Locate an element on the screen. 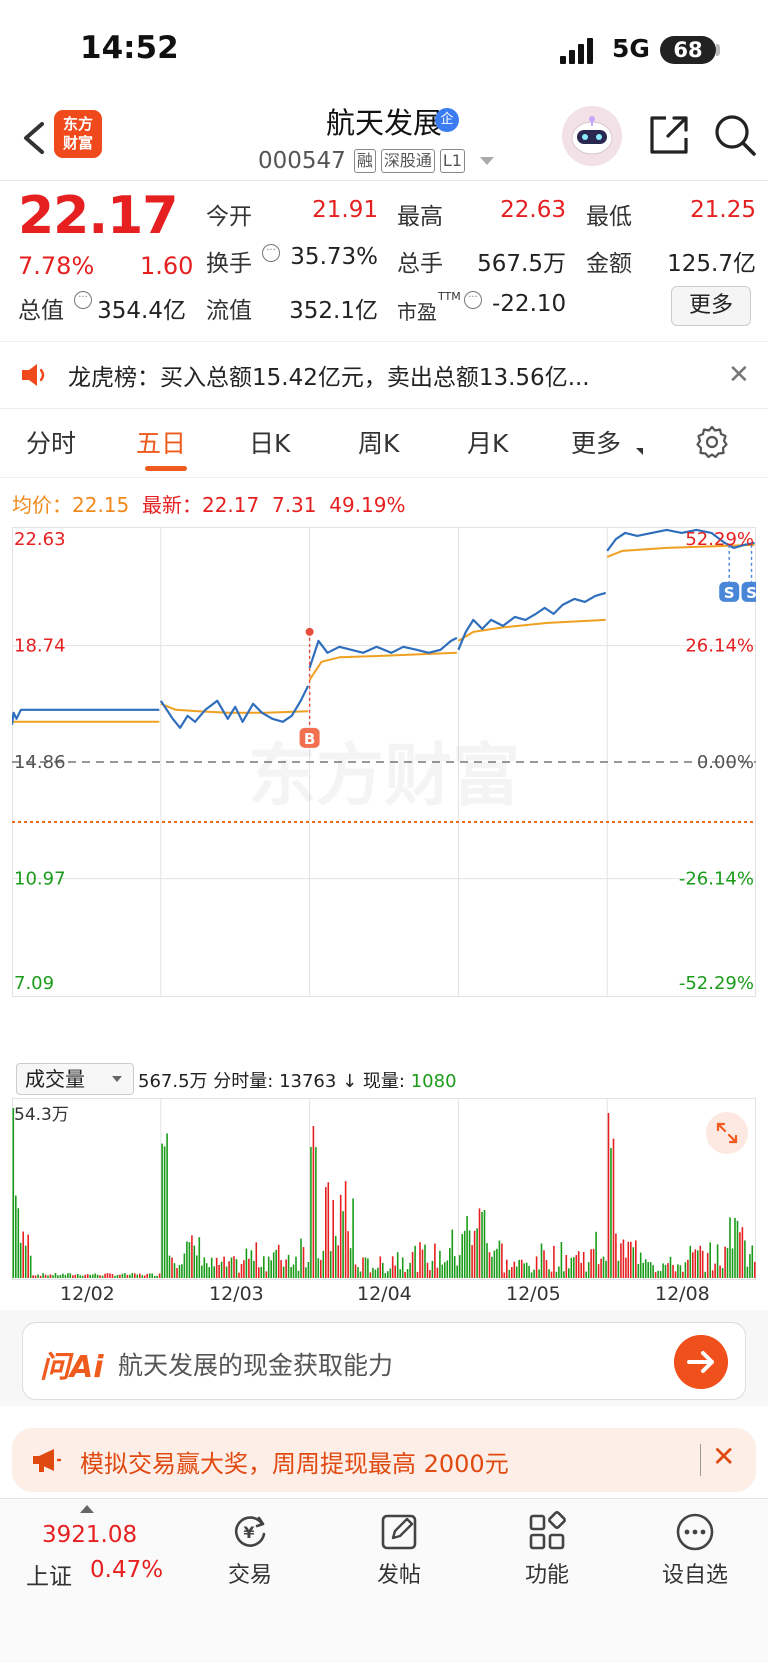 The height and width of the screenshot is (1663, 768). stock-code-row: 000547 融 深股通 L1 is located at coordinates (376, 161).